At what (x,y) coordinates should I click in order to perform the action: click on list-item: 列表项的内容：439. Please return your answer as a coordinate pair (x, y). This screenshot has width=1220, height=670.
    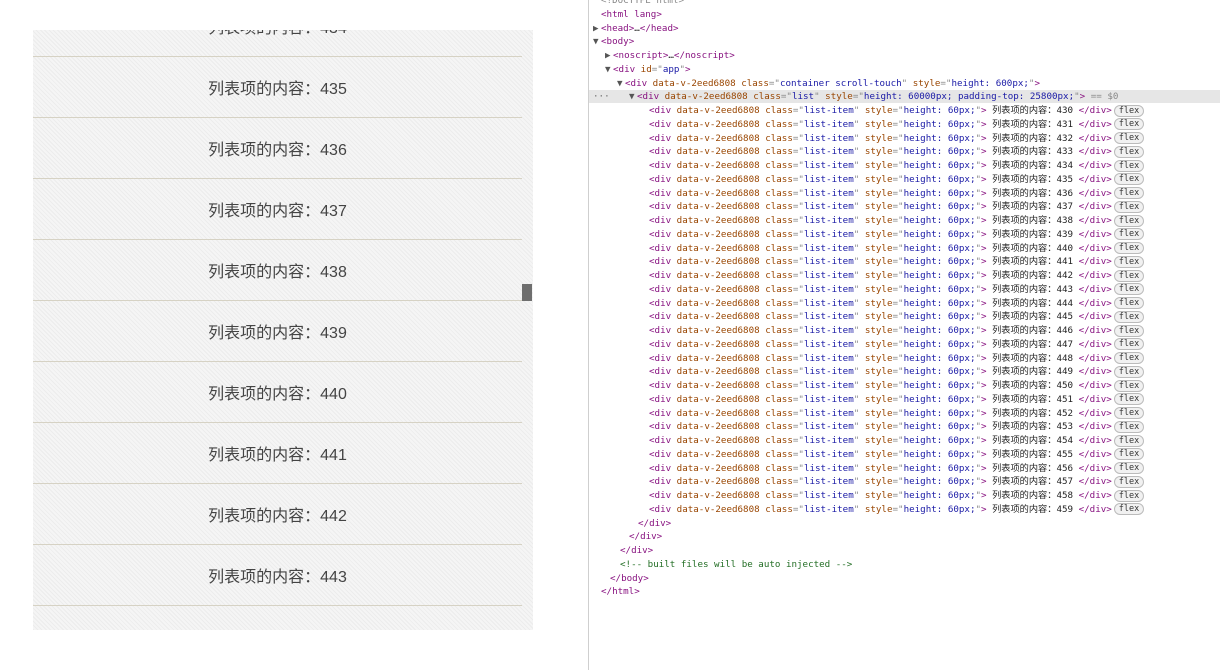
    Looking at the image, I should click on (277, 331).